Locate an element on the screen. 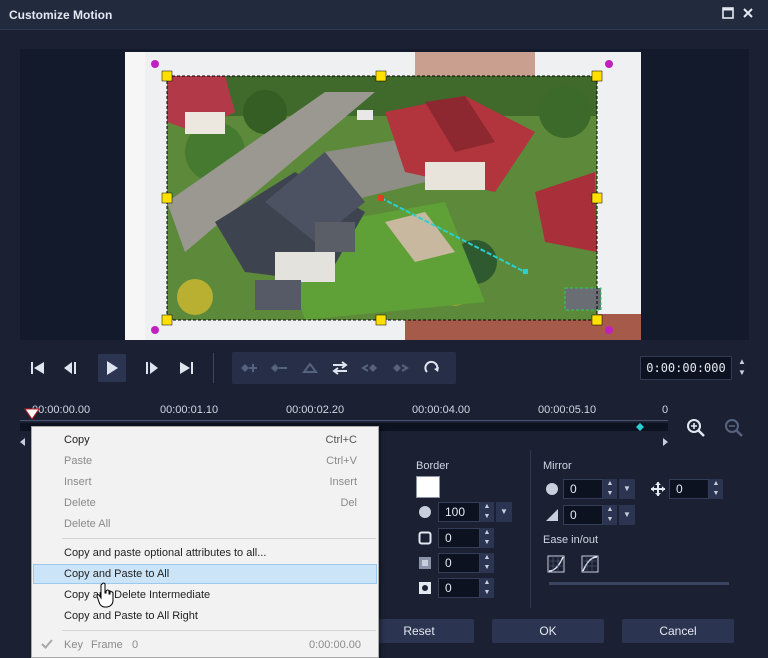 This screenshot has width=768, height=658. frame-label: Frame is located at coordinates (107, 645).